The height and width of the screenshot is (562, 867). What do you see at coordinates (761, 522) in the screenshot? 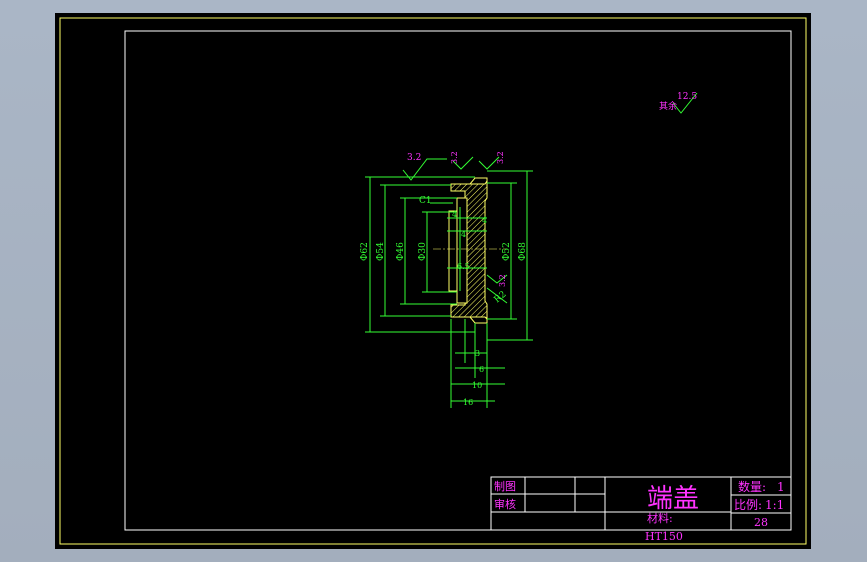
I see `sheet-number: 28` at bounding box center [761, 522].